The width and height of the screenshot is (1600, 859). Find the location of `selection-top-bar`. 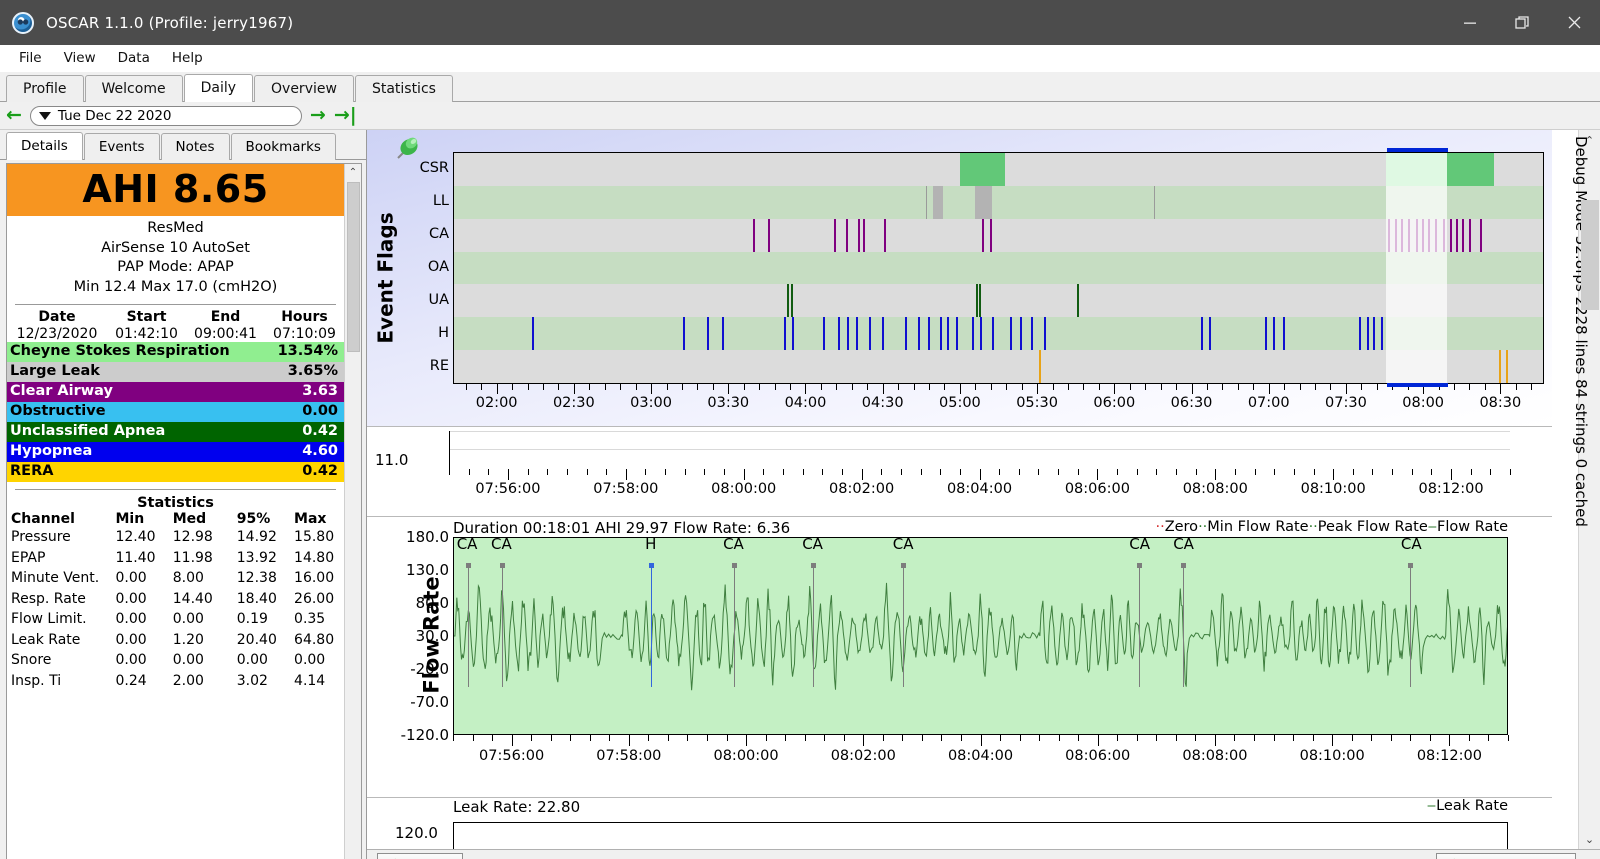

selection-top-bar is located at coordinates (1417, 150).